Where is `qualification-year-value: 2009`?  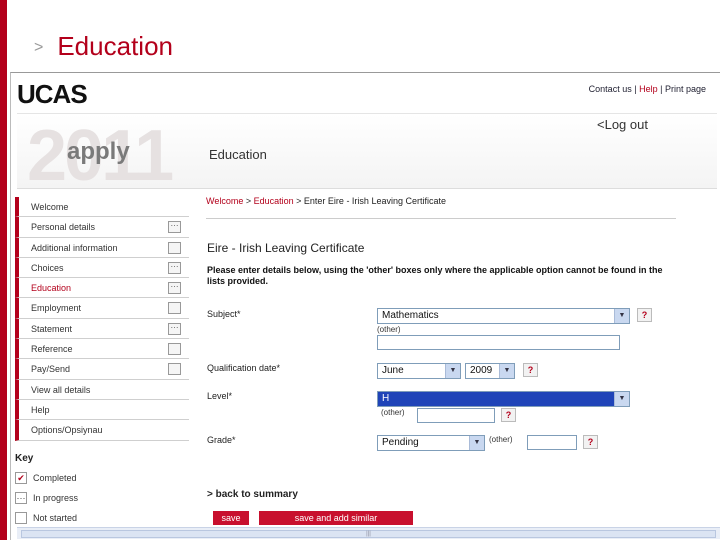
qualification-year-value: 2009 is located at coordinates (481, 370).